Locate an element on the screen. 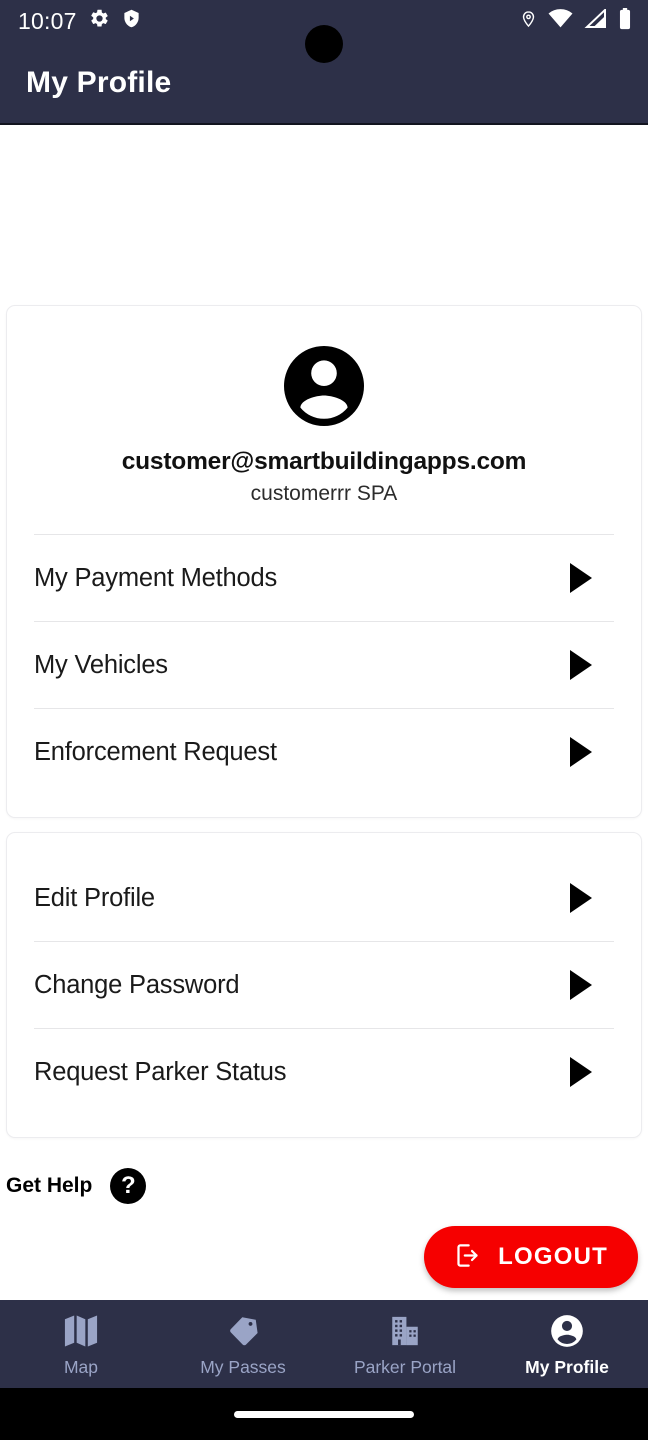 The image size is (648, 1440). menu-item-request-parker-status: Request Parker Status is located at coordinates (324, 1072).